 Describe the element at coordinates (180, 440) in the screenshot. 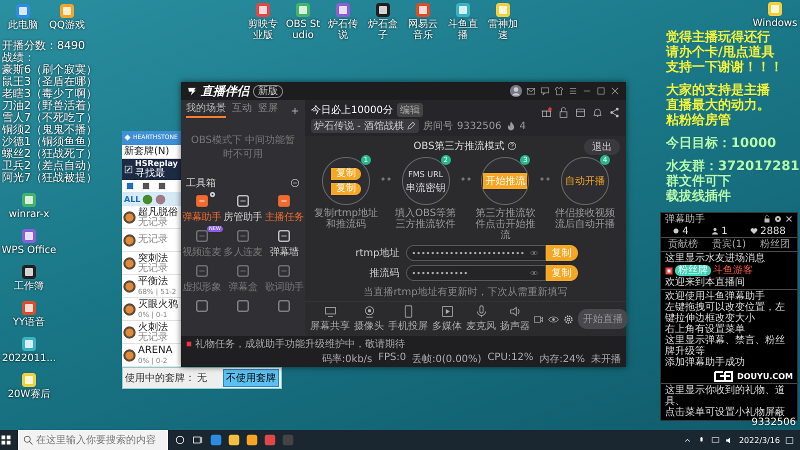

I see `circle-icon` at that location.